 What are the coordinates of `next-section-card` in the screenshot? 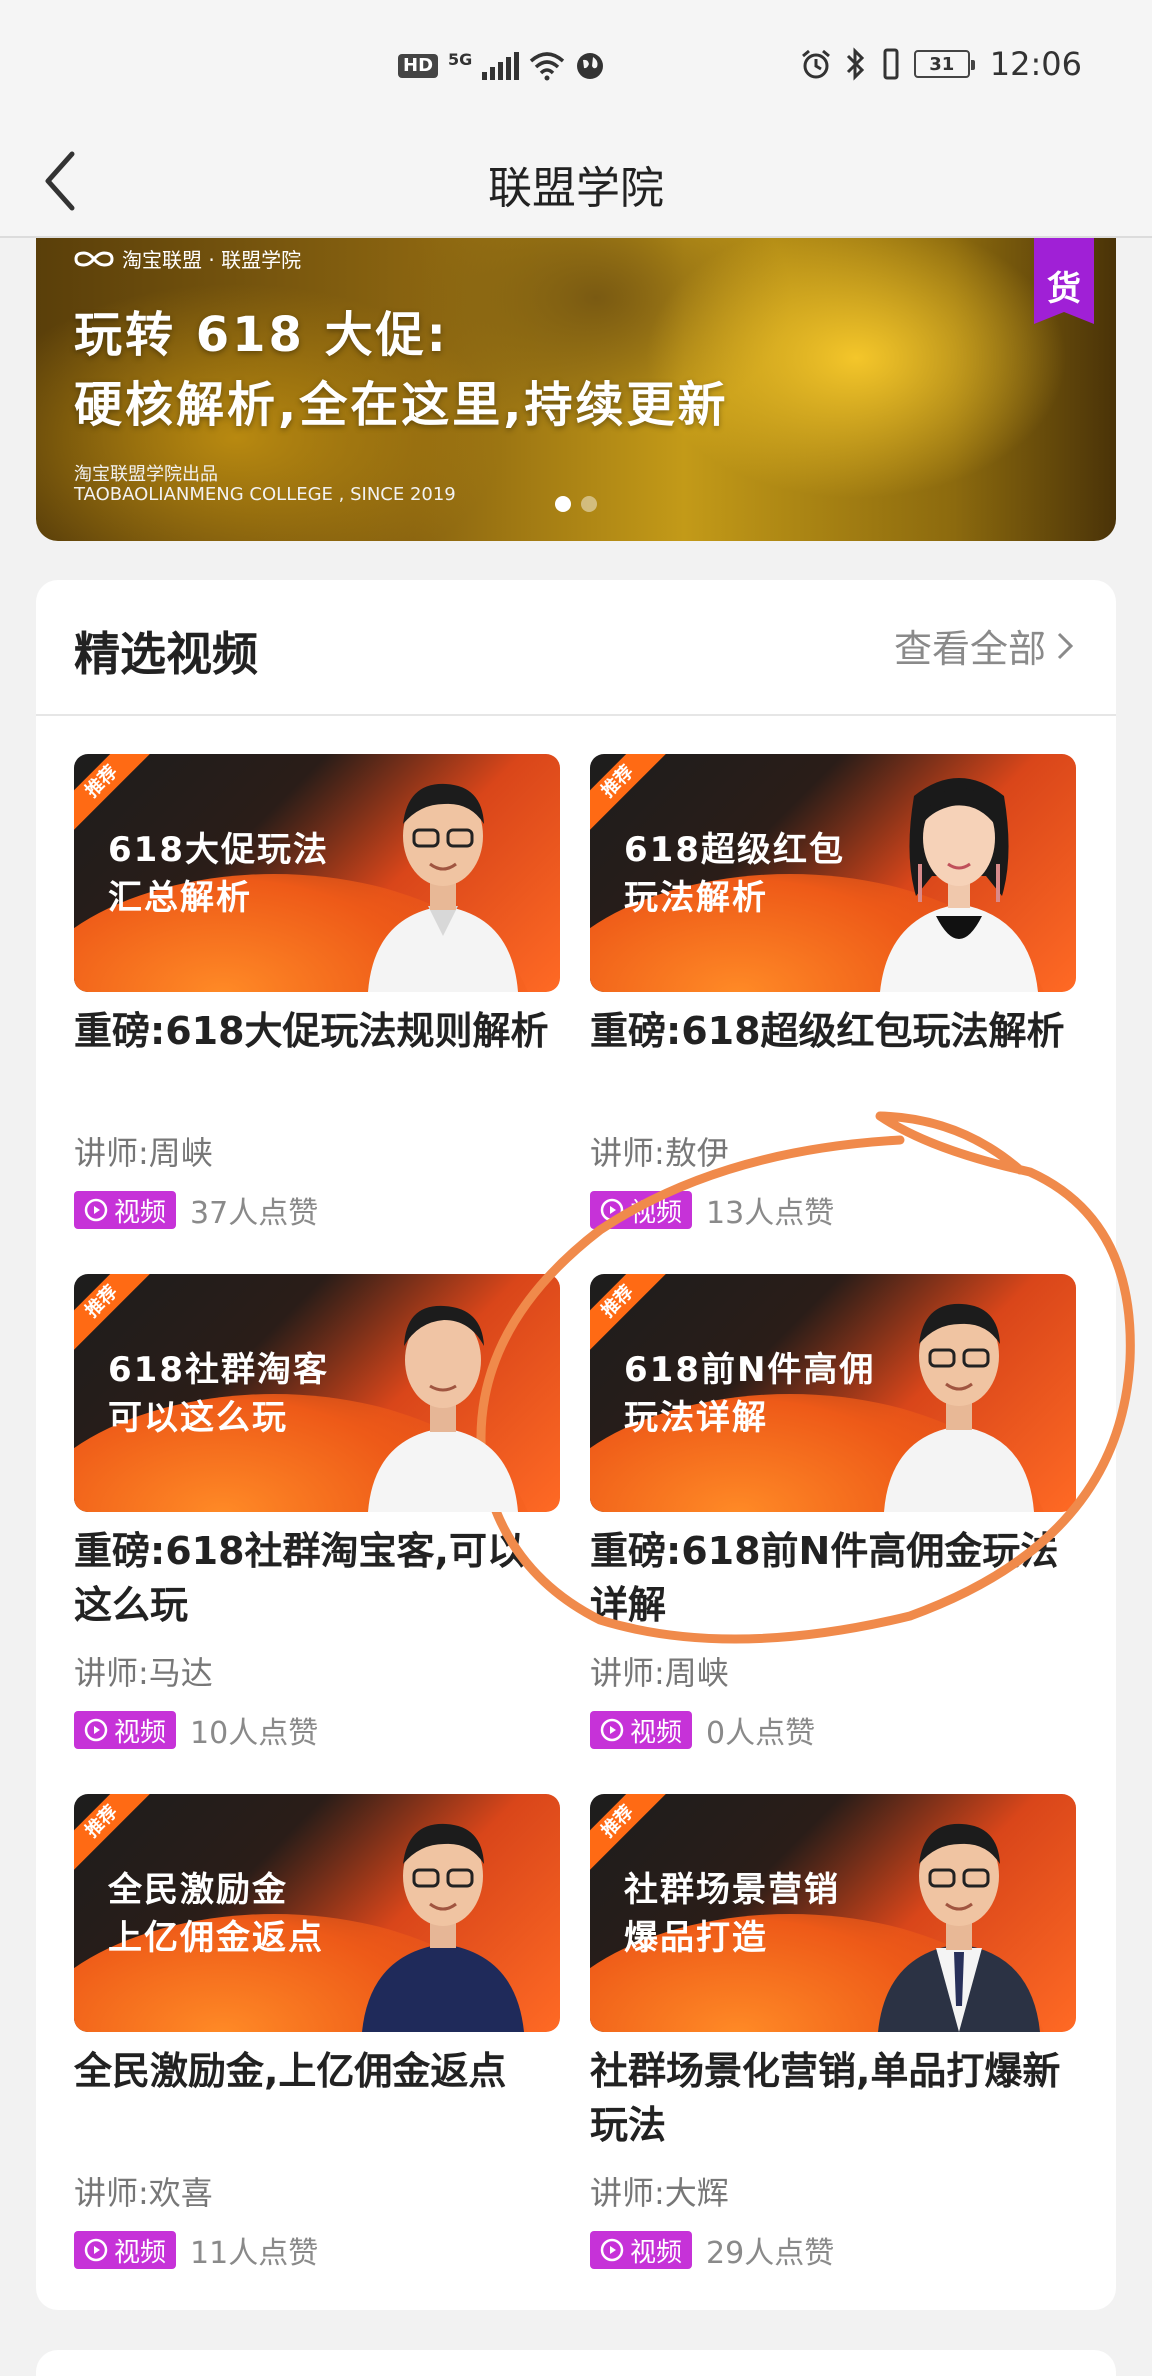 It's located at (576, 2363).